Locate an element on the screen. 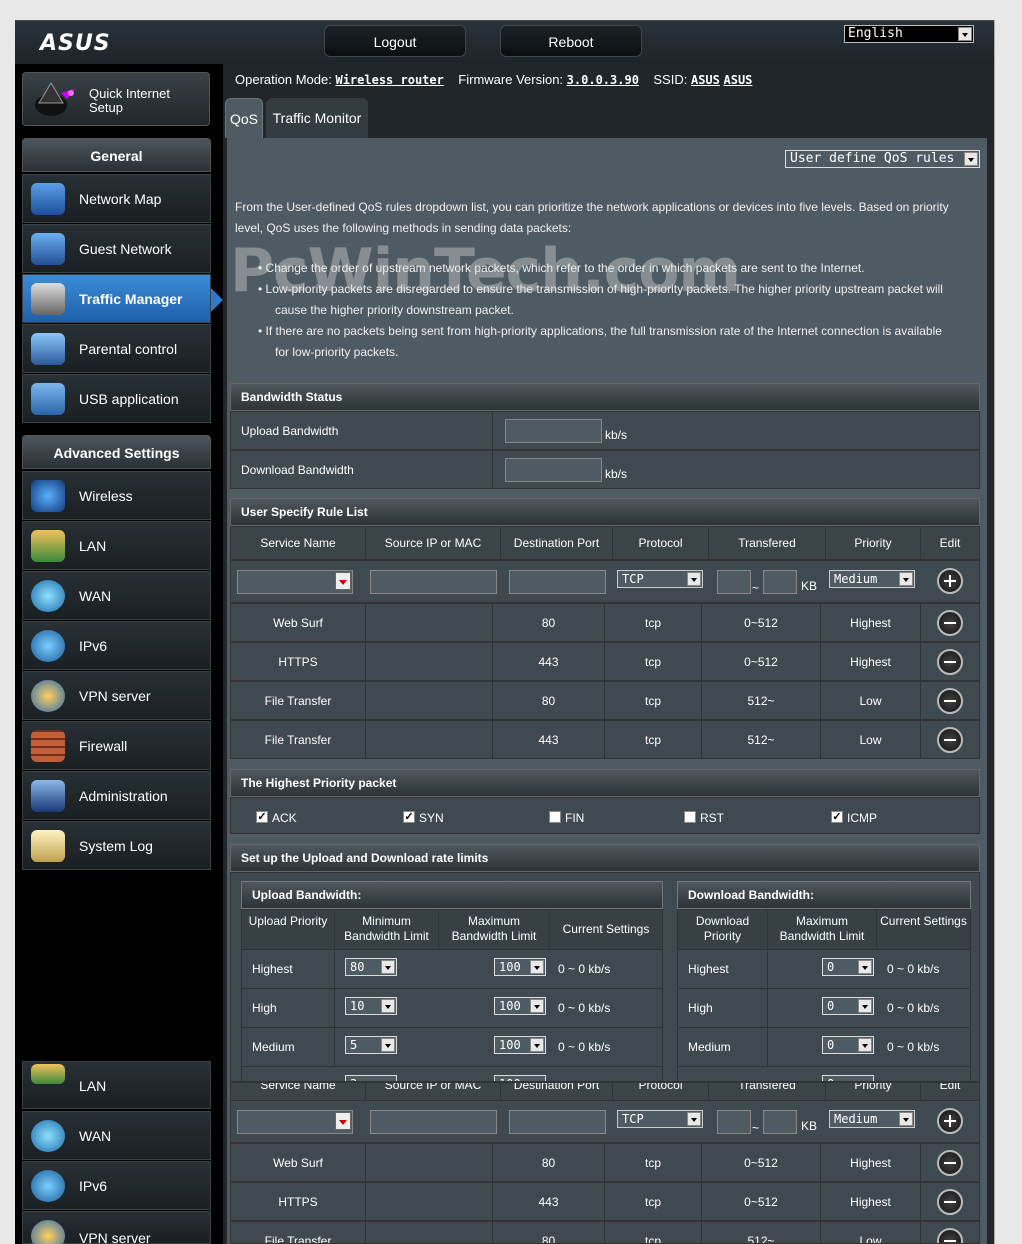  tab-traffic-monitor: Traffic Monitor is located at coordinates (317, 118).